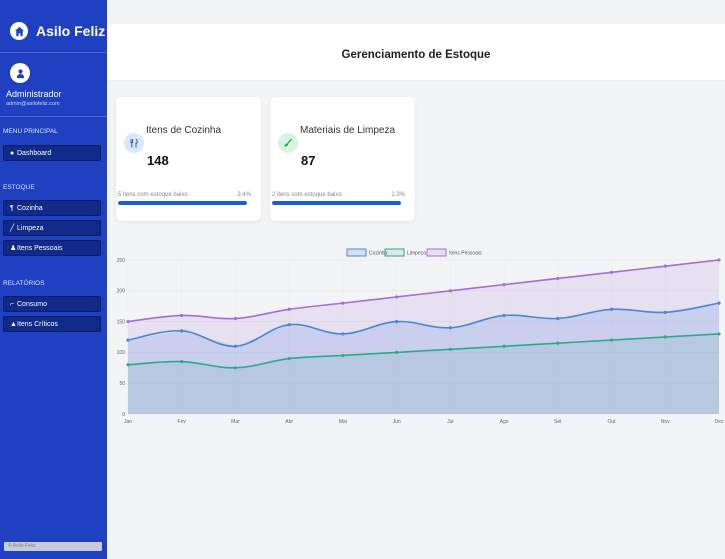 Image resolution: width=725 pixels, height=559 pixels. I want to click on sidebar-item-criticos: ▲ Itens Críticos, so click(52, 324).